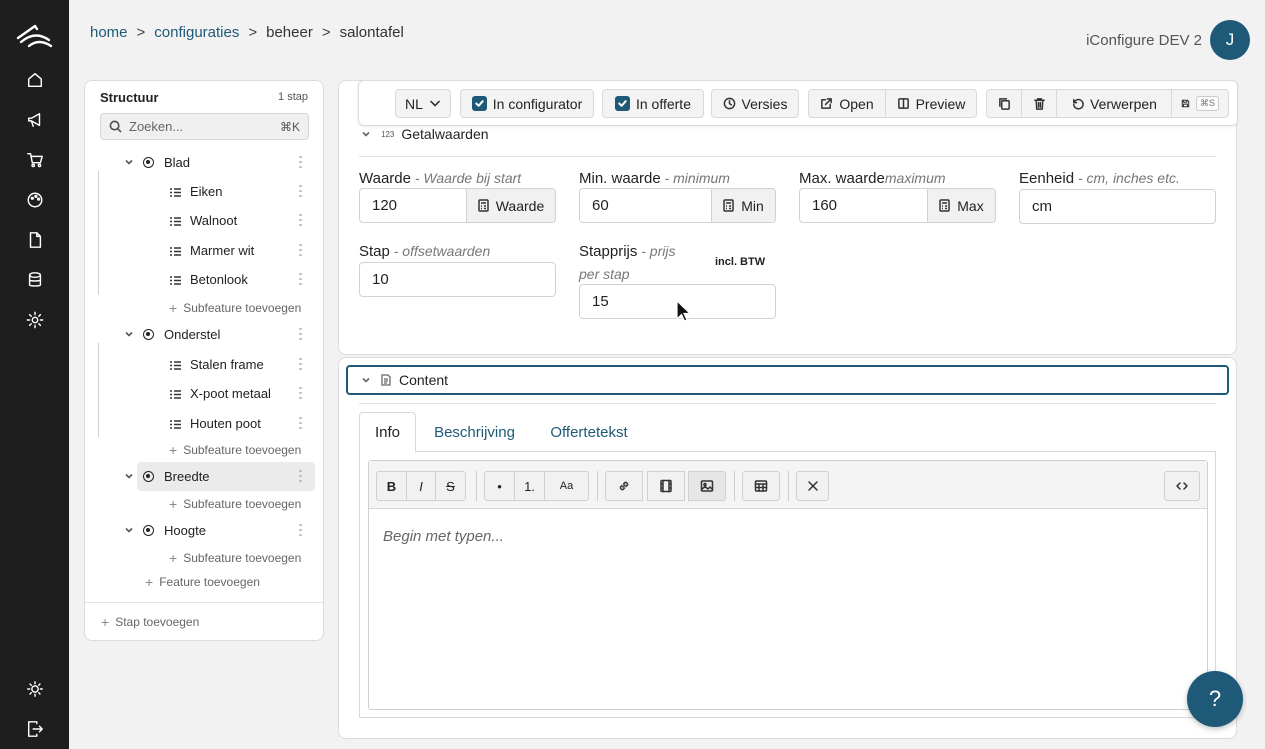  I want to click on waarde-input: 120, so click(413, 205).